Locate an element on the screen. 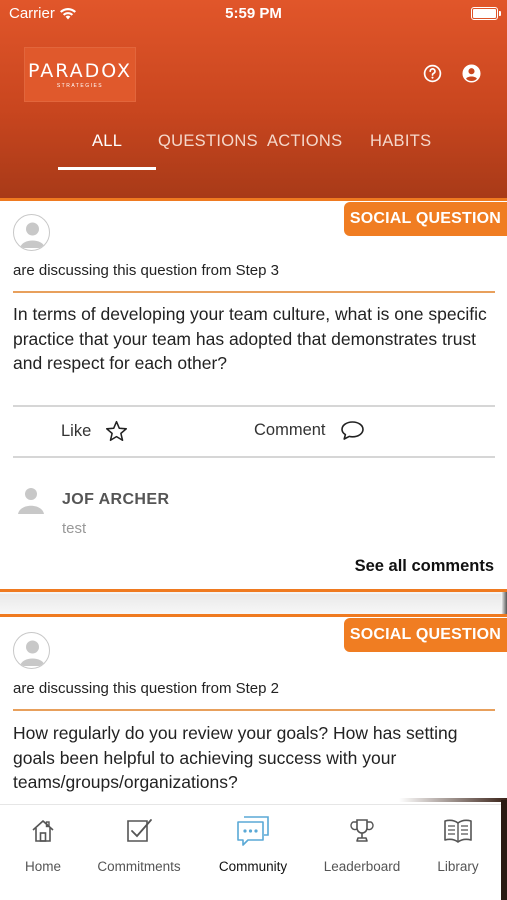 The width and height of the screenshot is (507, 900). like-button: Like is located at coordinates (94, 431).